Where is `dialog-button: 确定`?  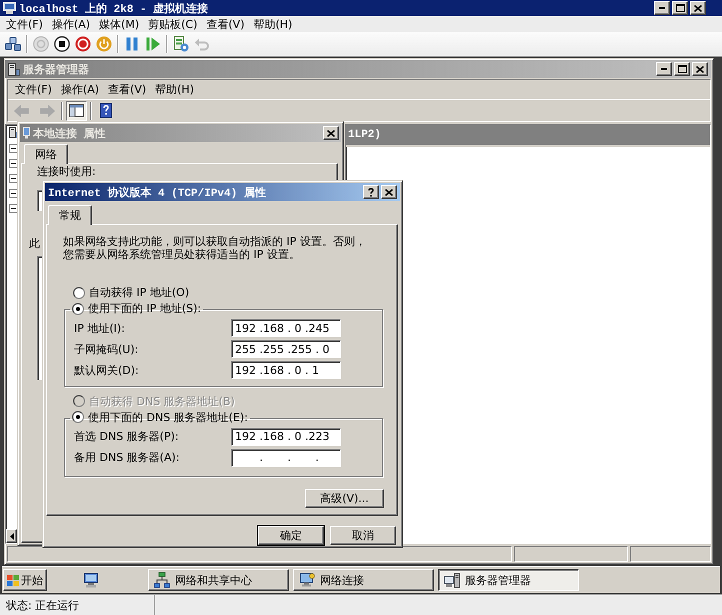 dialog-button: 确定 is located at coordinates (291, 535).